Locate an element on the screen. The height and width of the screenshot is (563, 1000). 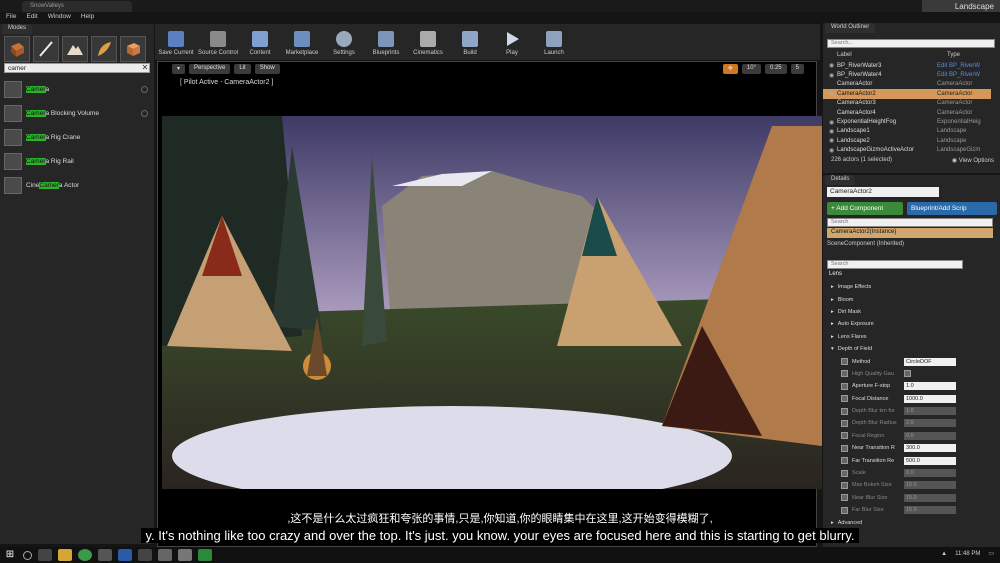
marketplace-button: Marketplace is located at coordinates (302, 41).